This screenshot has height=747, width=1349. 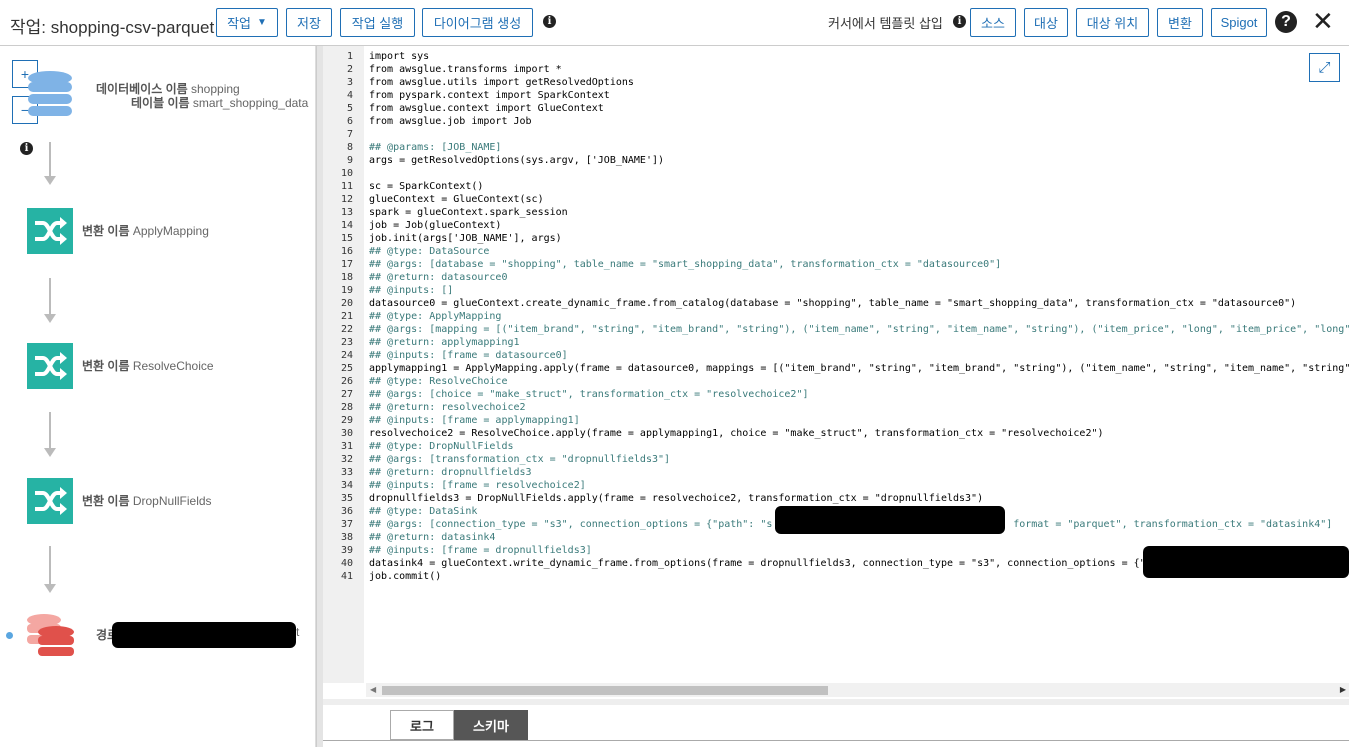 I want to click on code-text: sc = SparkContext(), so click(x=426, y=186).